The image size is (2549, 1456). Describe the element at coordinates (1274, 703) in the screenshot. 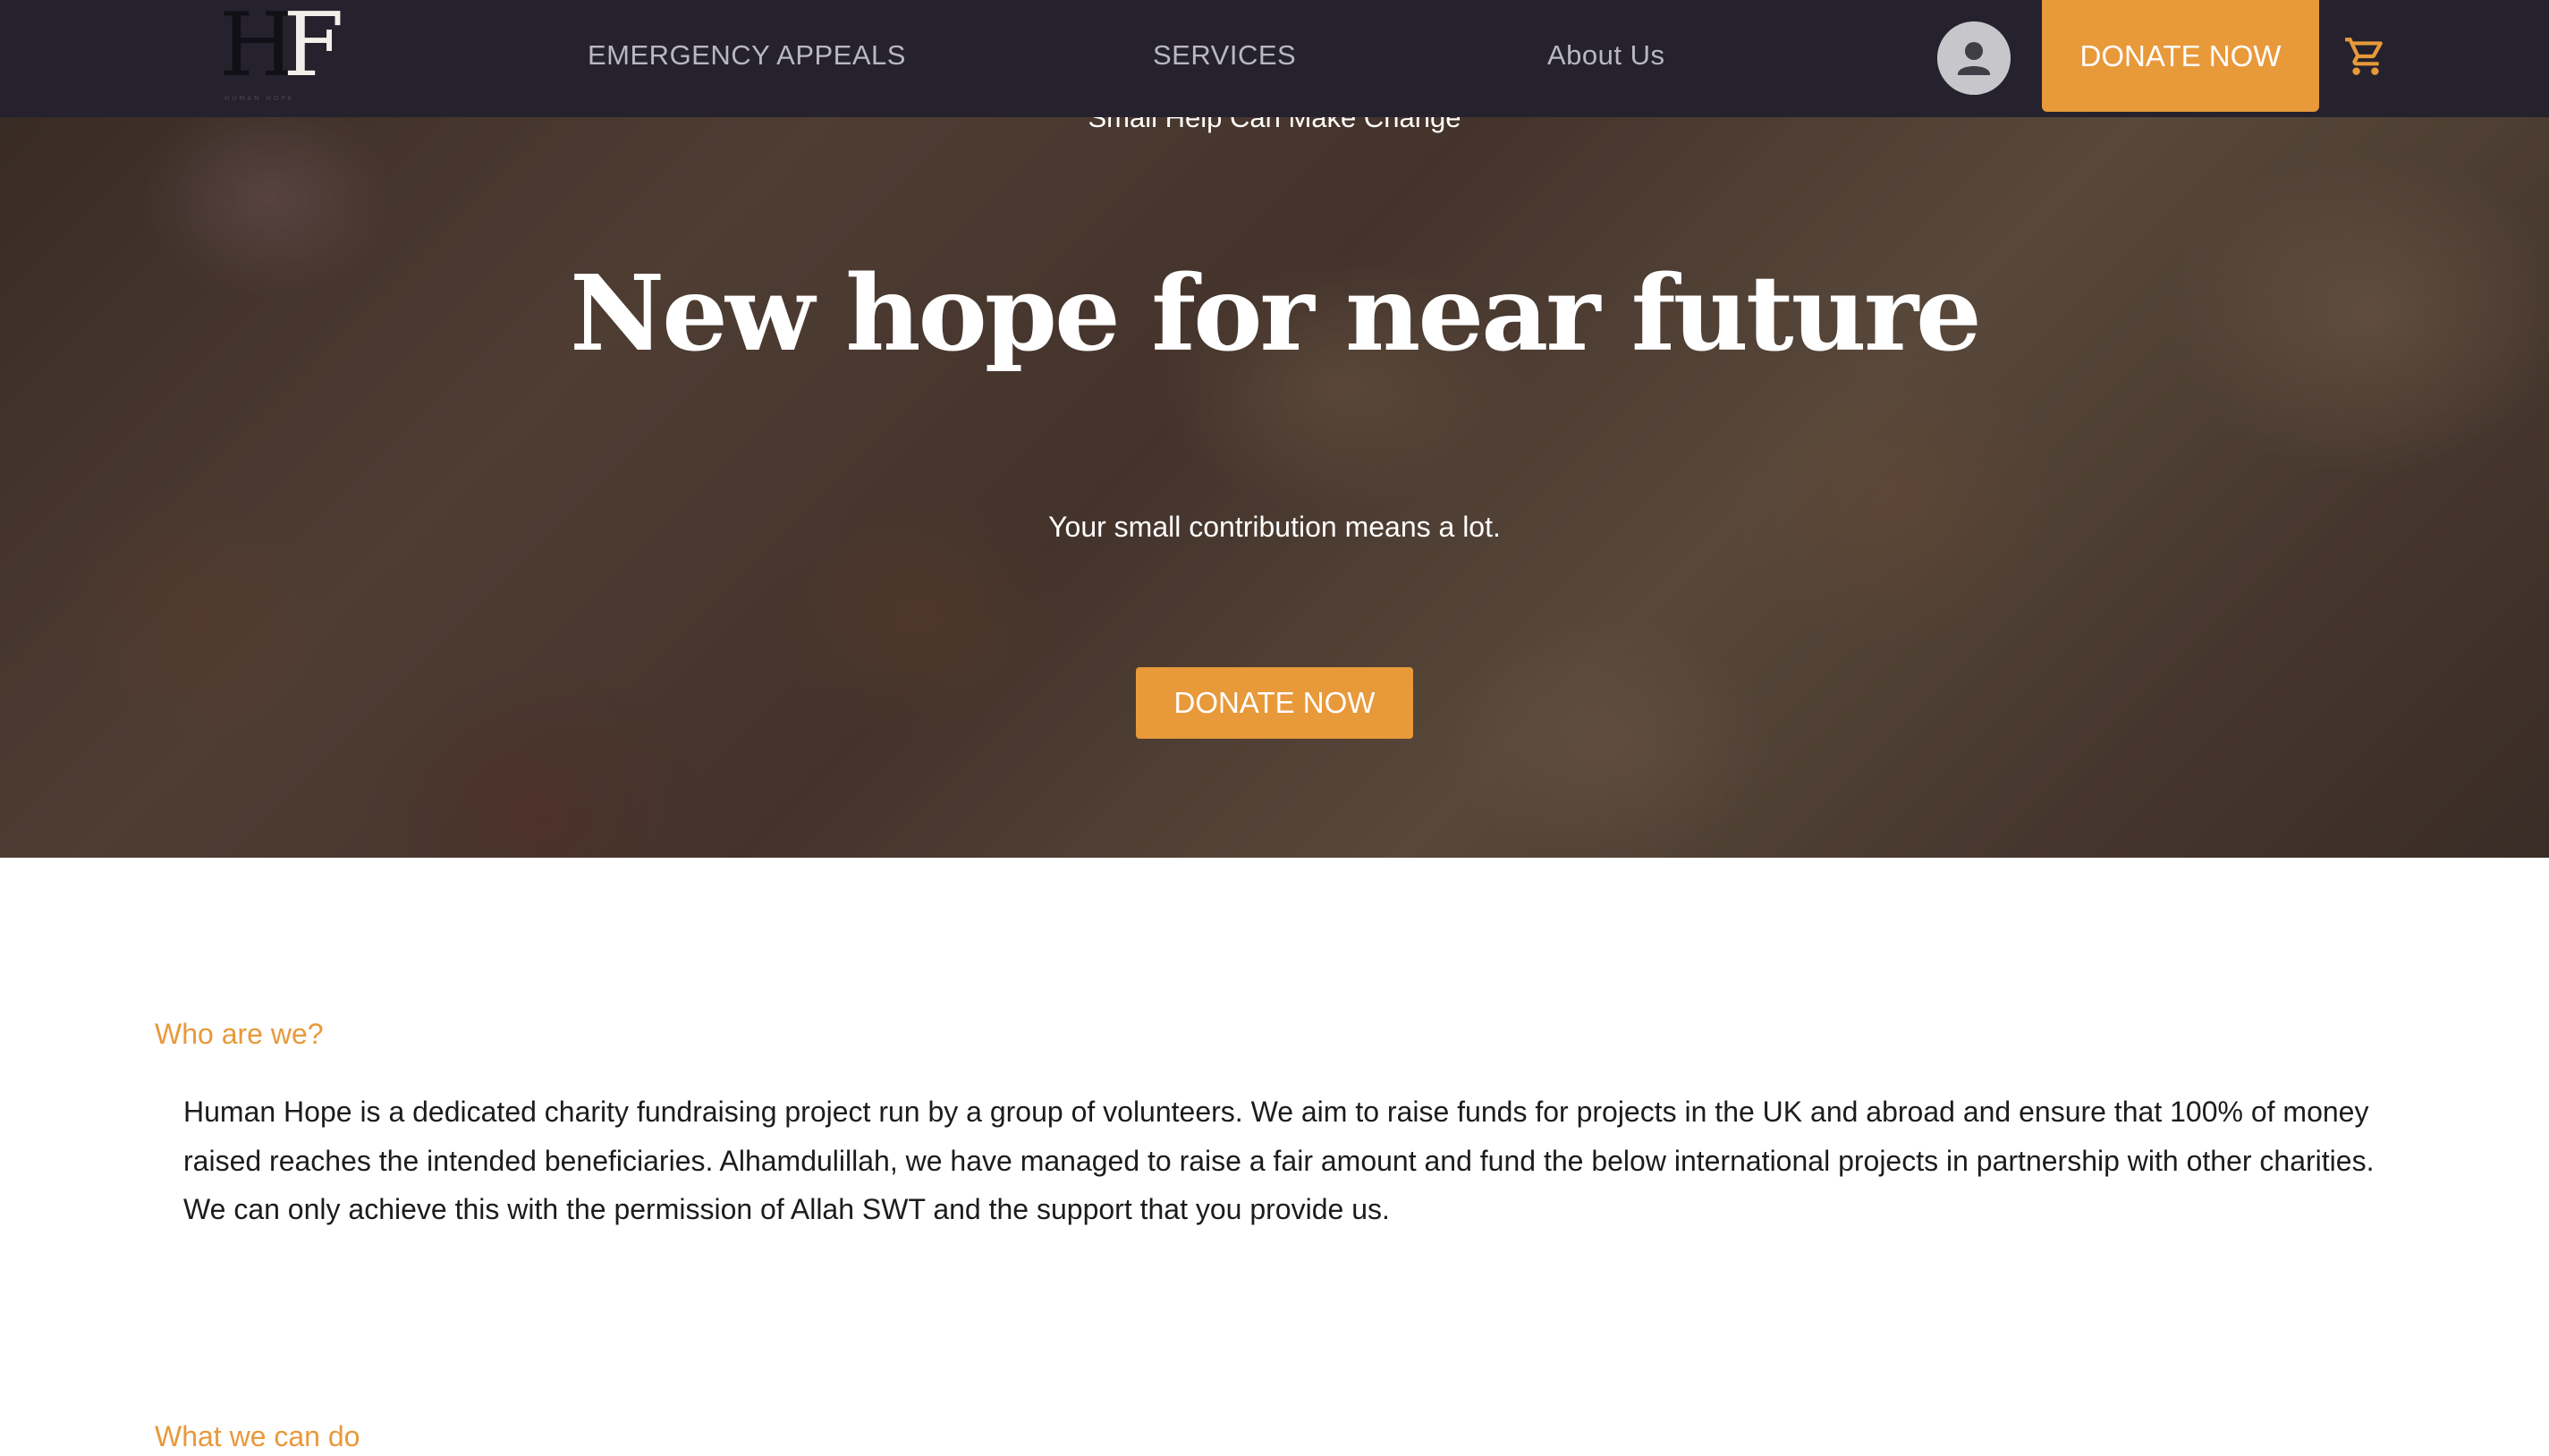

I see `hero-donate-button: DONATE NOW` at that location.